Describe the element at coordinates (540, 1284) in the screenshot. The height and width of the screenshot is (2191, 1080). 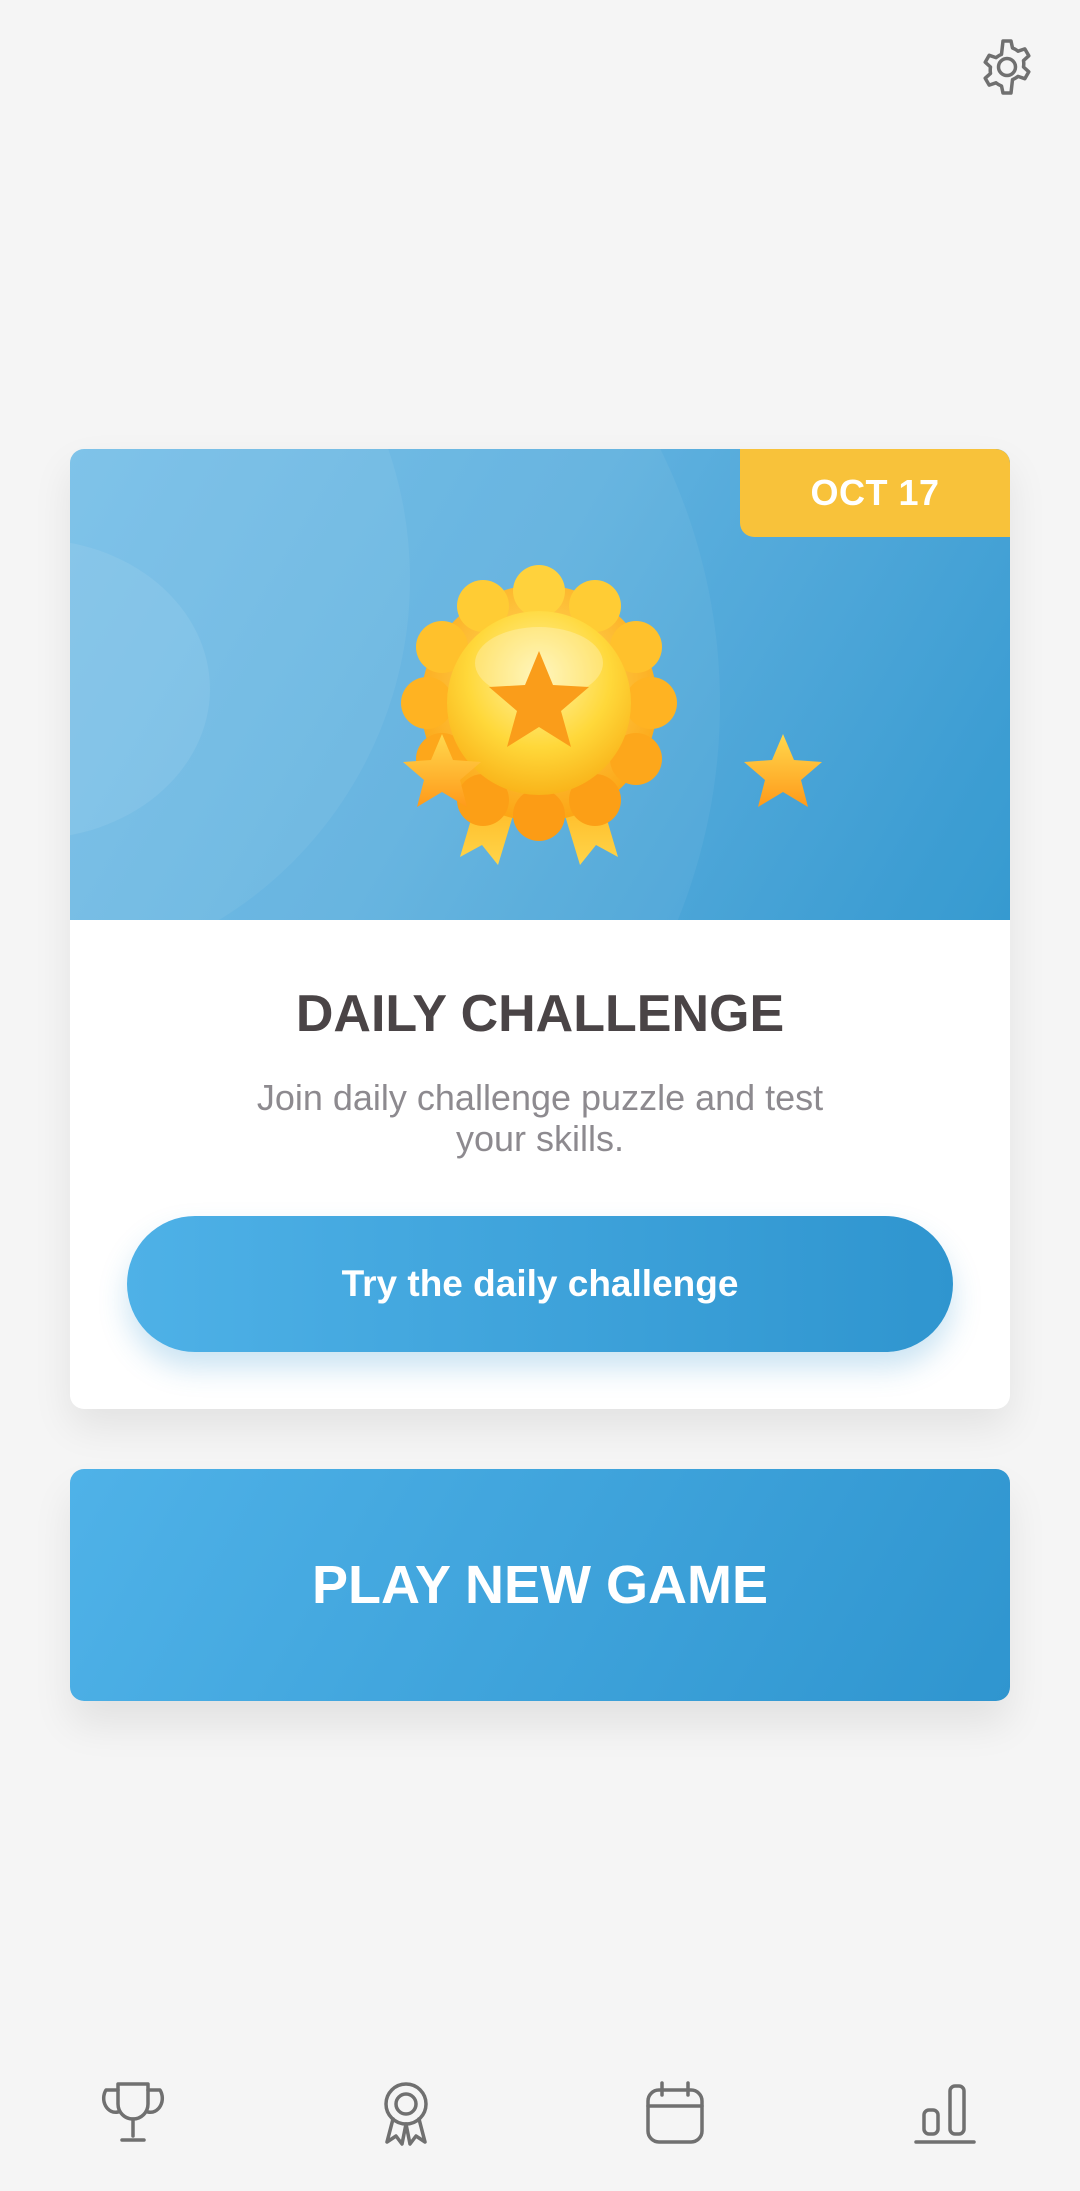
I see `try-daily-challenge-button: Try the daily challenge` at that location.